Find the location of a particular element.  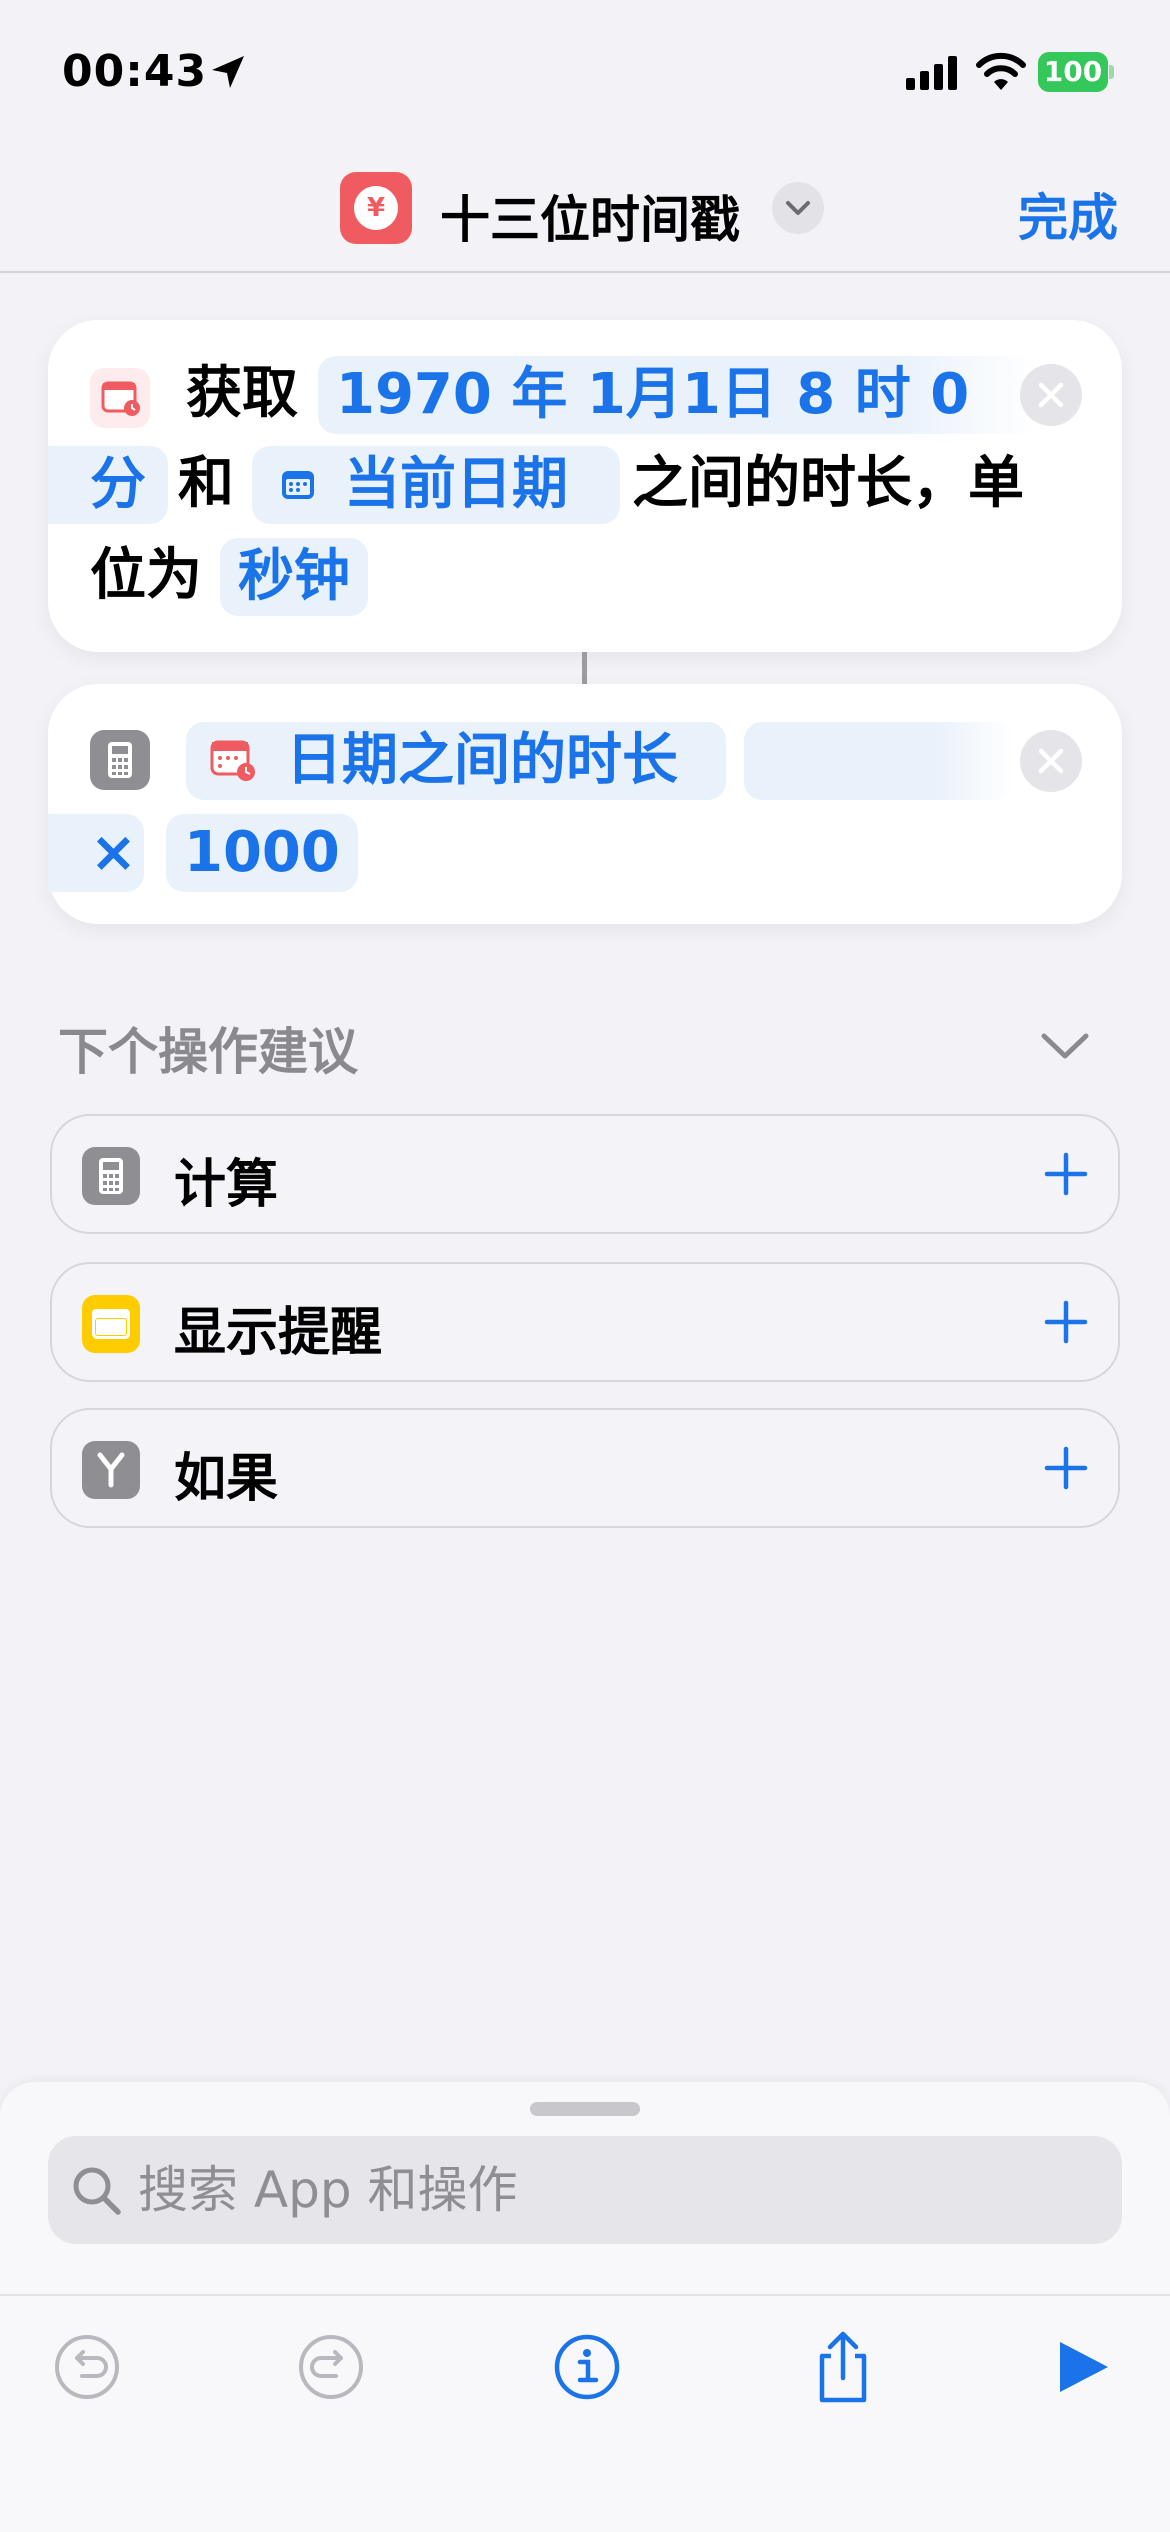

sheet-grabber is located at coordinates (585, 2109).